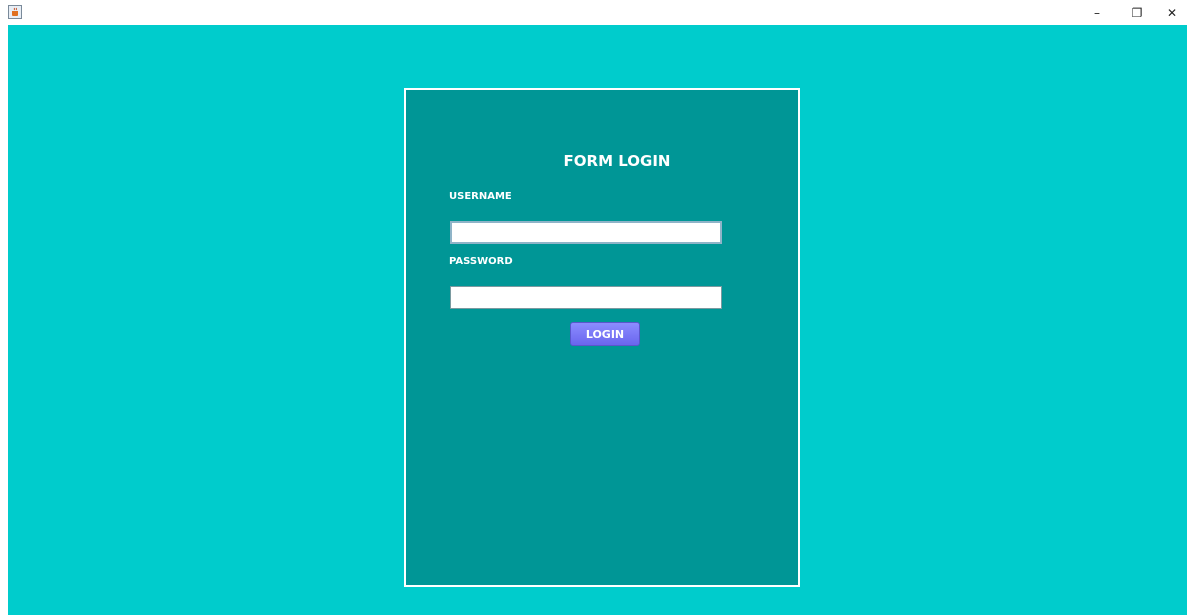 This screenshot has width=1187, height=615. I want to click on username-label: USERNAME, so click(480, 196).